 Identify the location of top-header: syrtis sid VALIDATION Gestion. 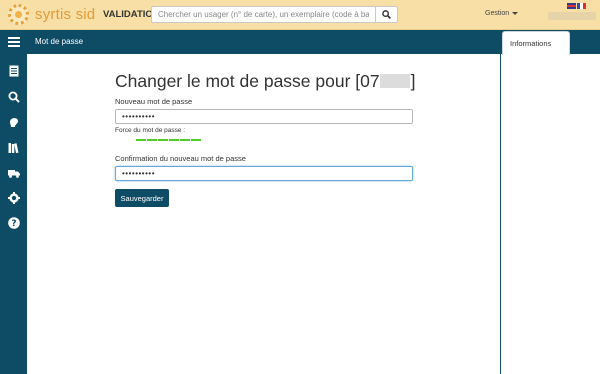
(300, 15).